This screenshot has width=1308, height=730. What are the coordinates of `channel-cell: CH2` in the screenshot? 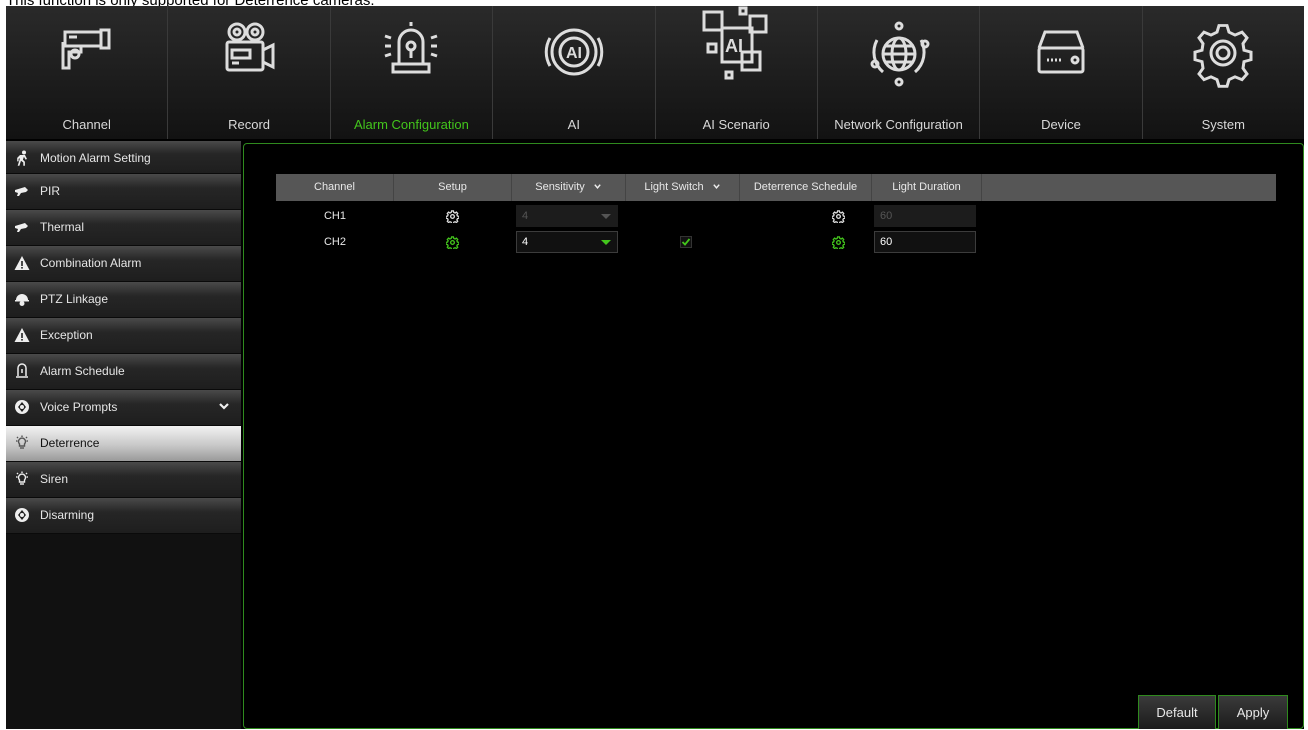 It's located at (334, 242).